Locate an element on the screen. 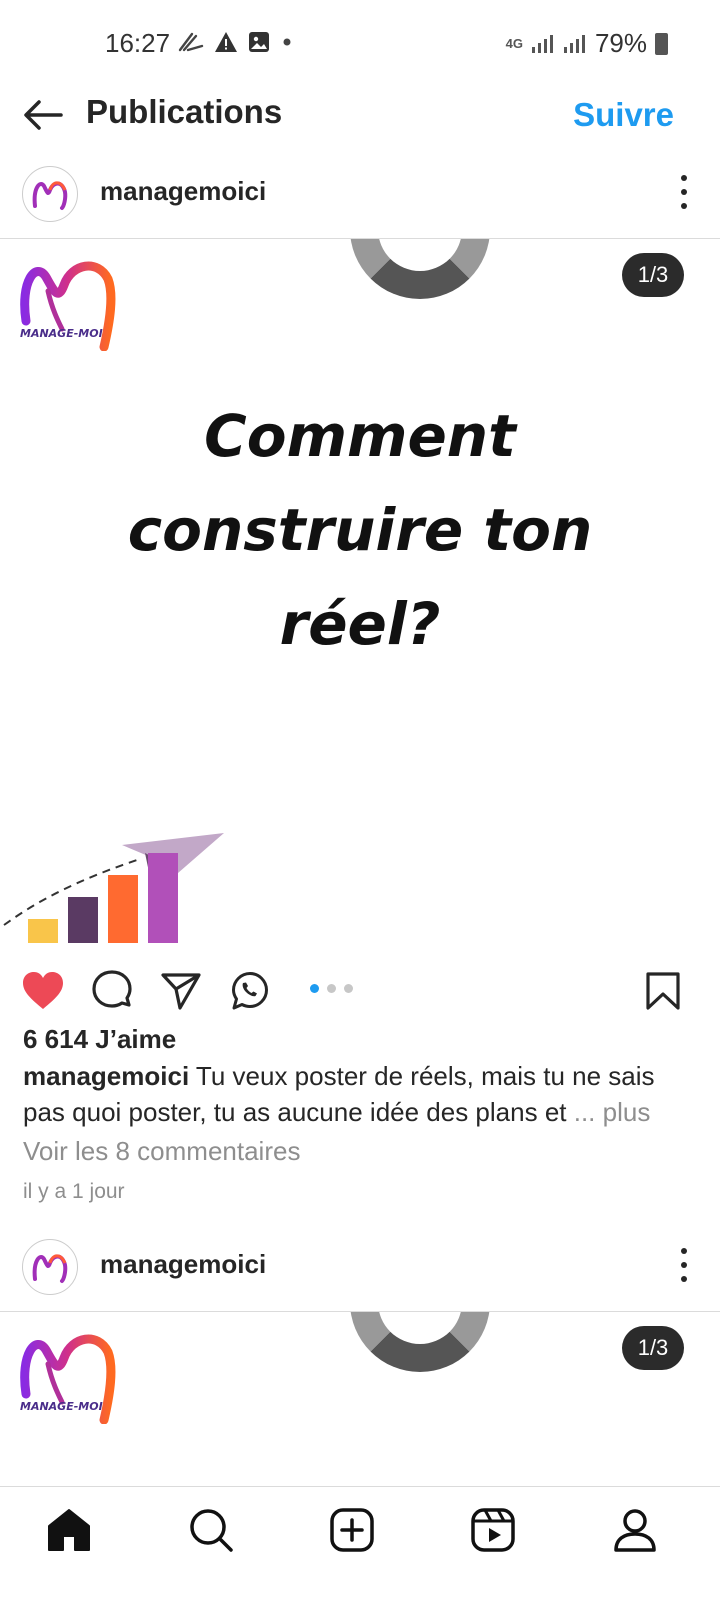 The width and height of the screenshot is (720, 1600). share-button is located at coordinates (181, 991).